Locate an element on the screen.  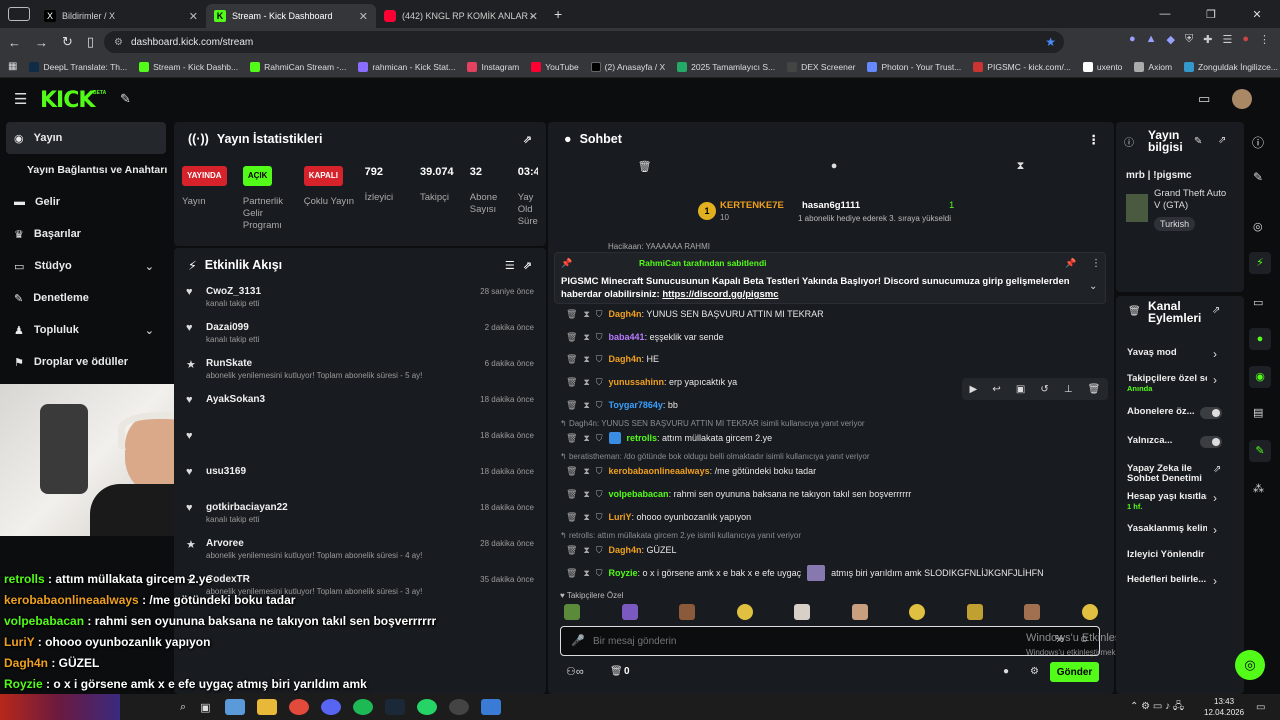
undo-icon: ↺ is located at coordinates (1044, 389).